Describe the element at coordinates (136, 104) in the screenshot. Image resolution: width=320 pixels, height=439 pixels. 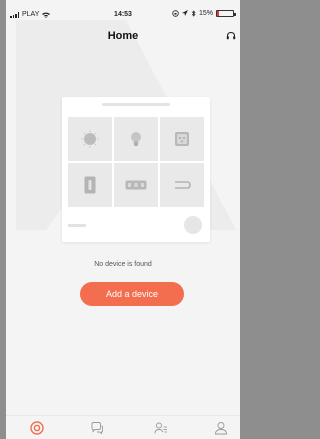
I see `card-header-bar` at that location.